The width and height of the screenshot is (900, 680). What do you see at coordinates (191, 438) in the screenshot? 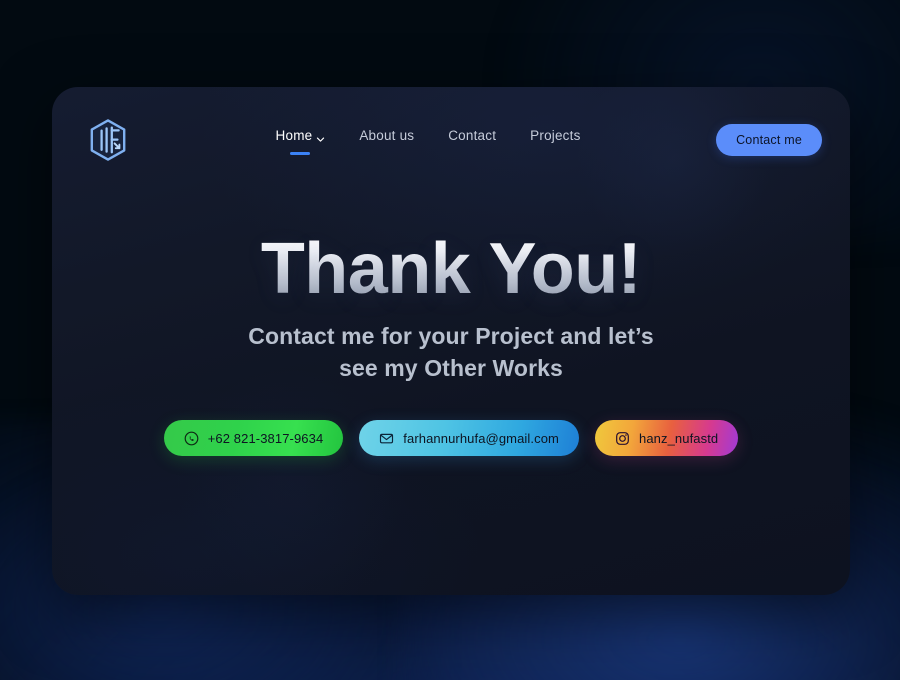
I see `whatsapp-icon` at bounding box center [191, 438].